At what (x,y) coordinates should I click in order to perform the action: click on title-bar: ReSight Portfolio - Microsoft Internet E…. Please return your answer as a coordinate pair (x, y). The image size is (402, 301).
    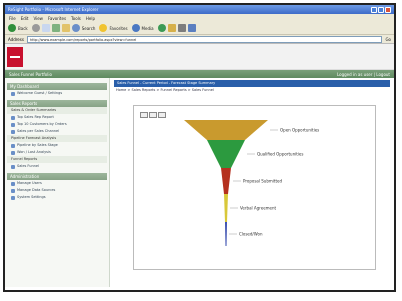
    Looking at the image, I should click on (199, 9).